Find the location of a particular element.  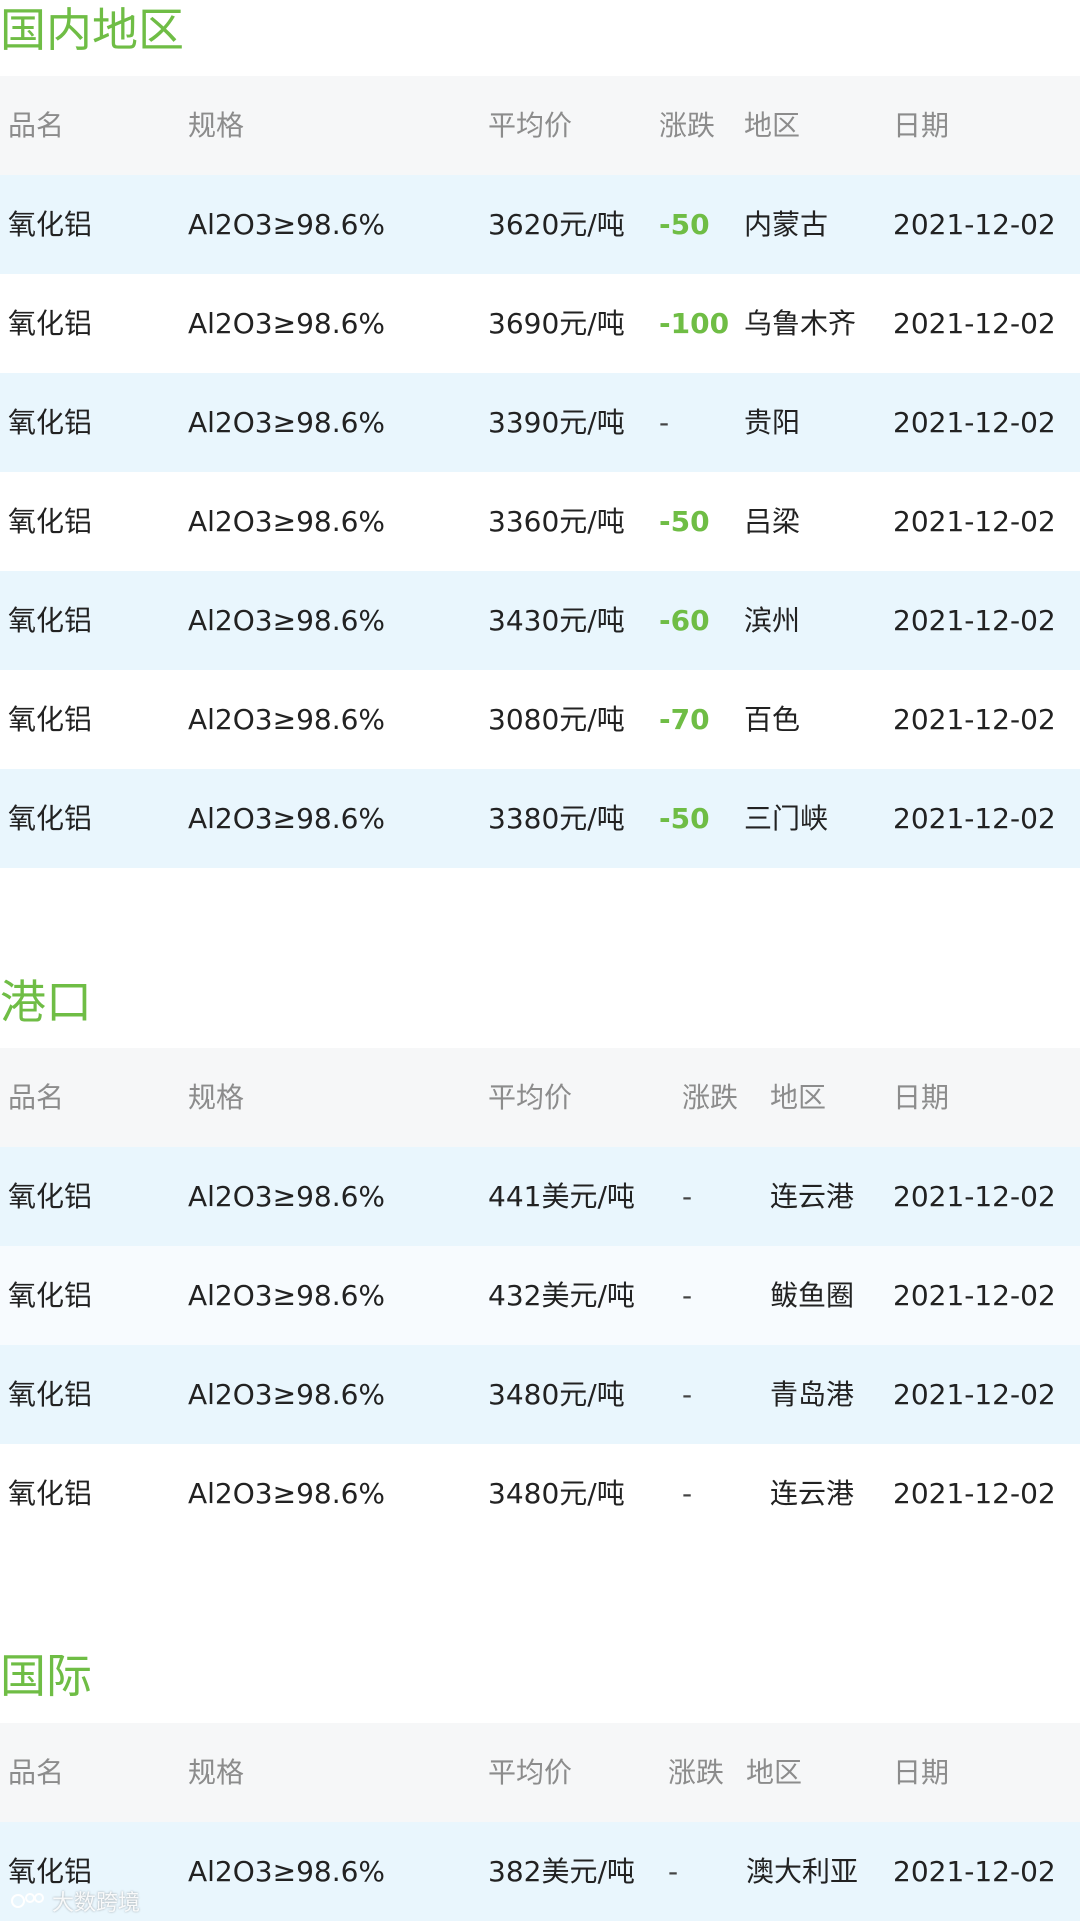

cell-region: 吕梁 is located at coordinates (772, 521).